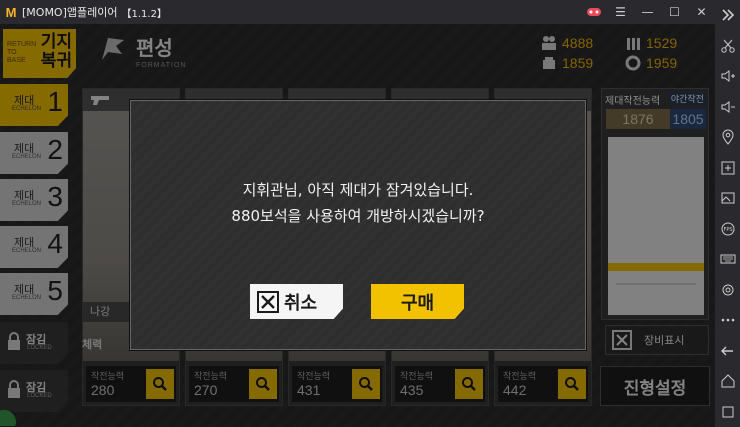  I want to click on install-apk-icon, so click(727, 168).